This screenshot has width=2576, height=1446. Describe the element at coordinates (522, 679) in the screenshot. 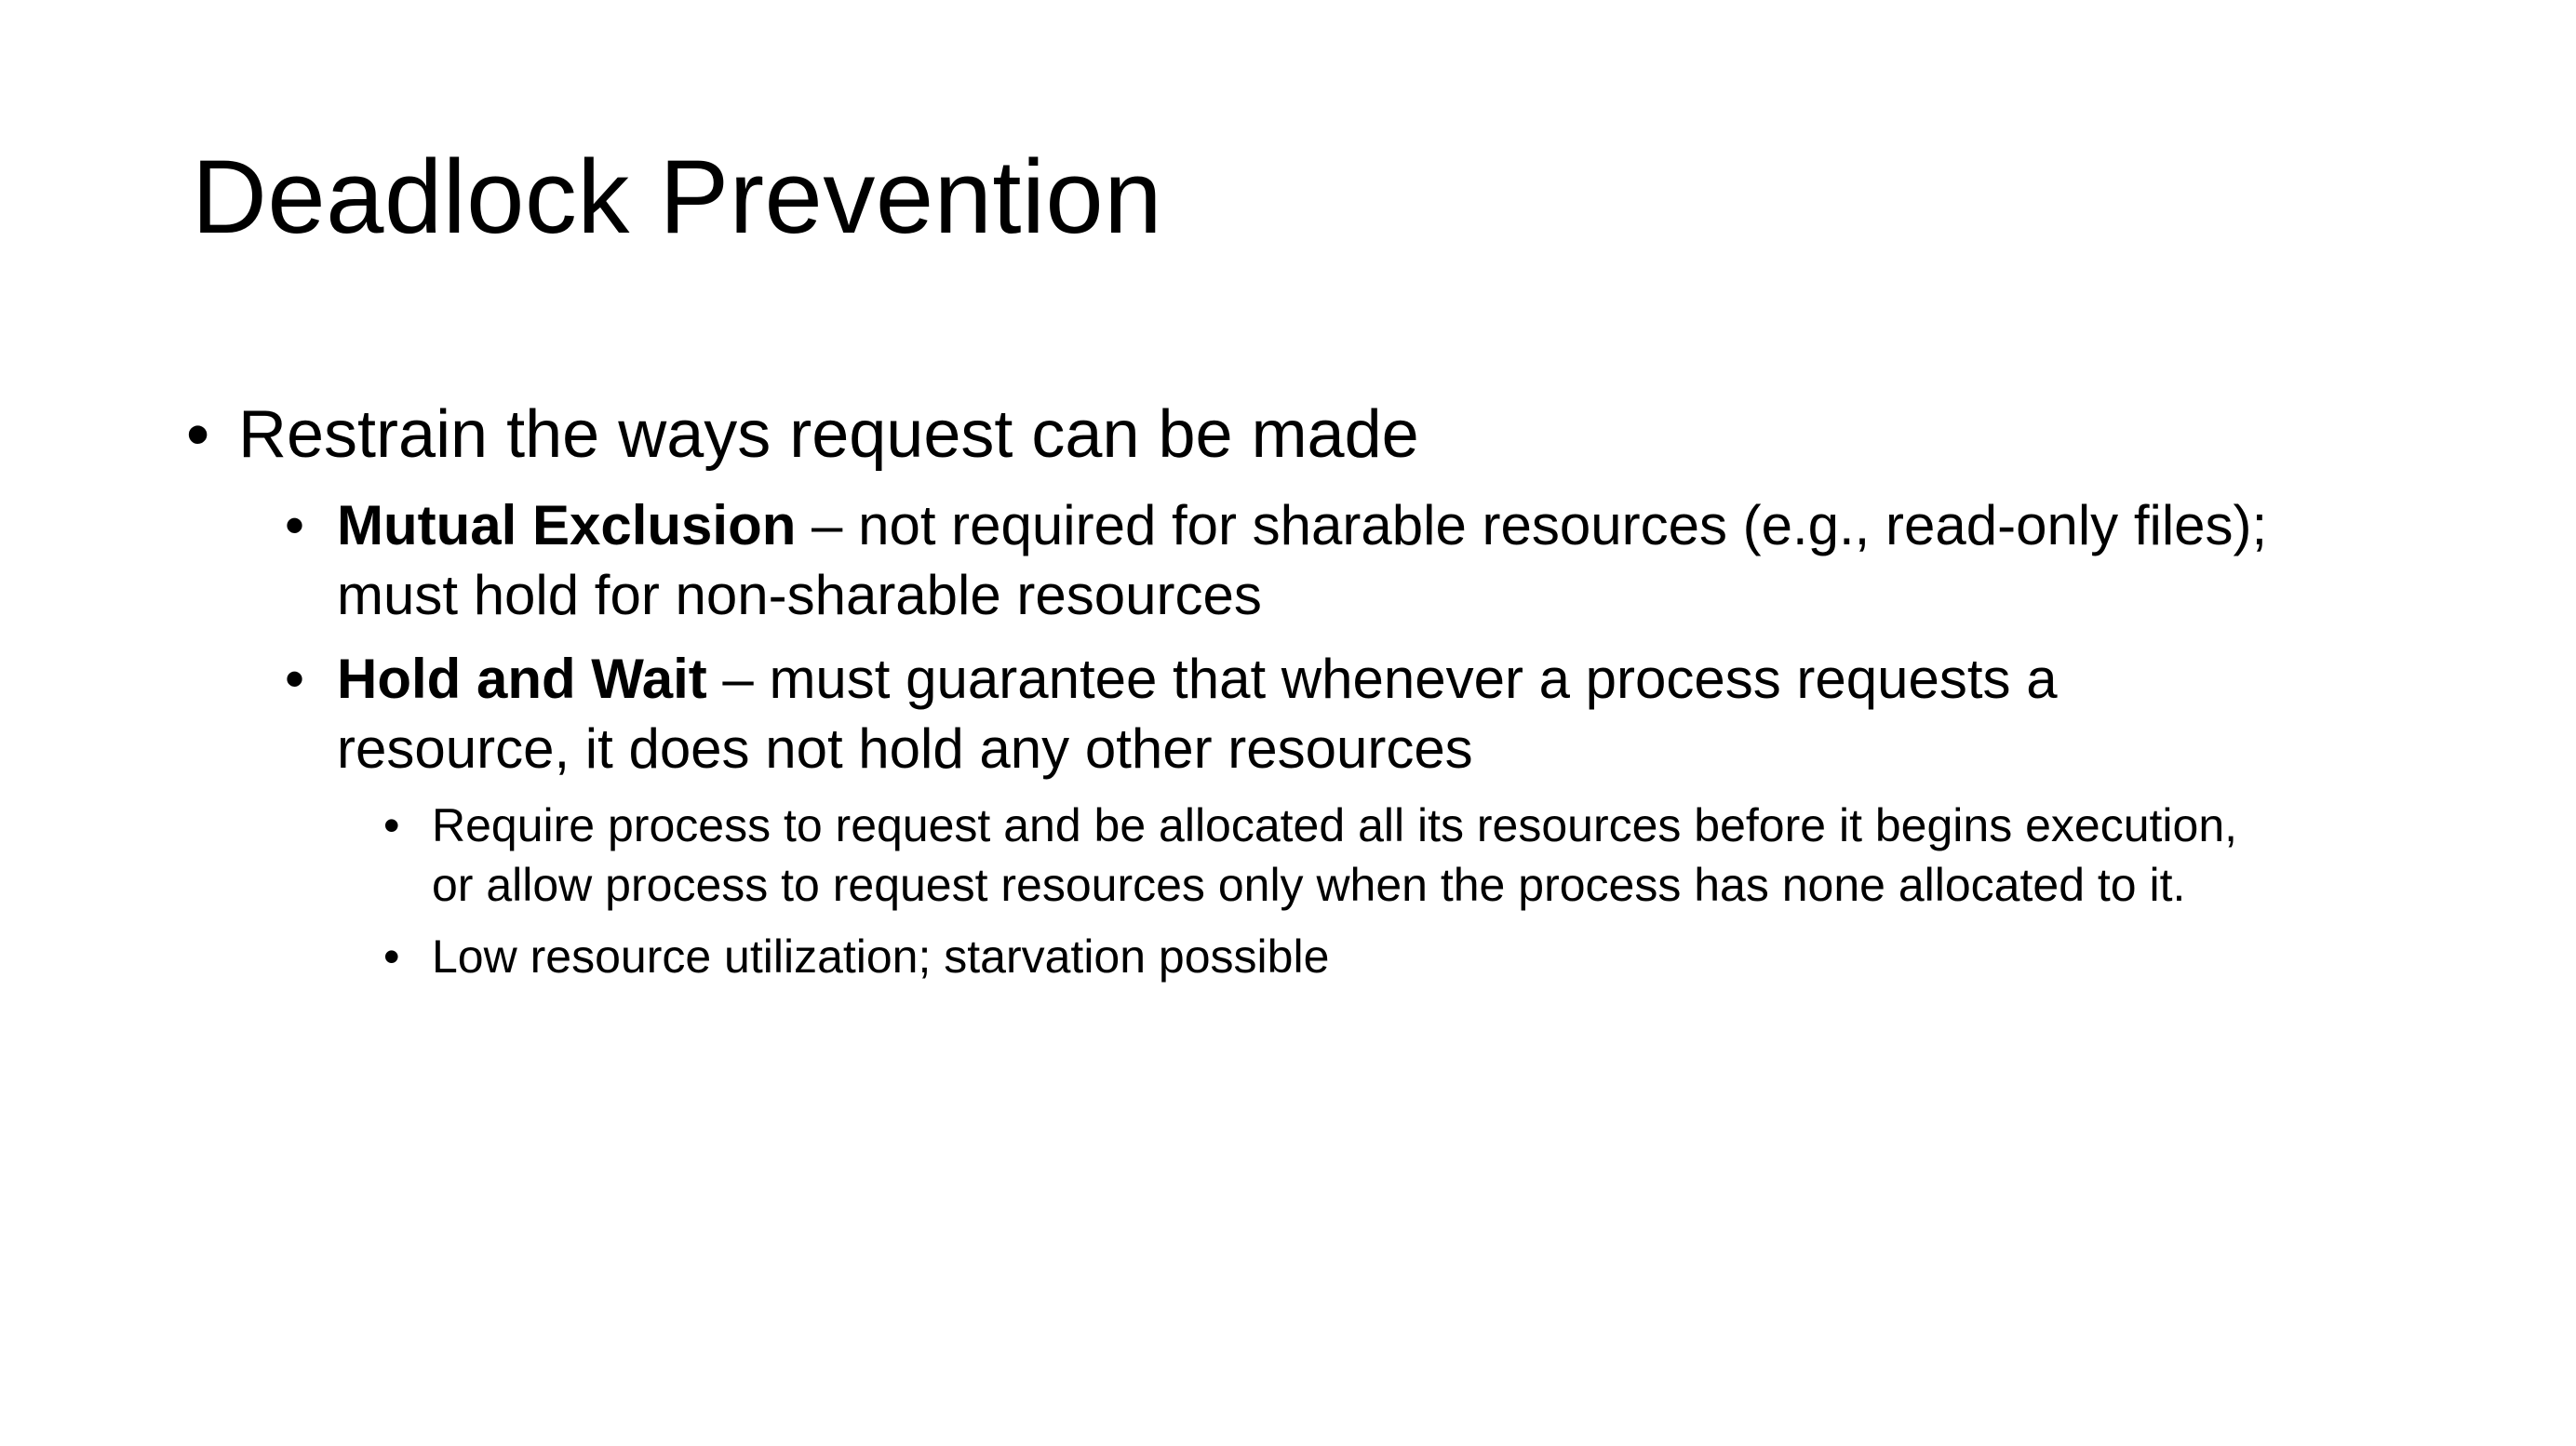

I see `term-label: Hold and Wait` at that location.